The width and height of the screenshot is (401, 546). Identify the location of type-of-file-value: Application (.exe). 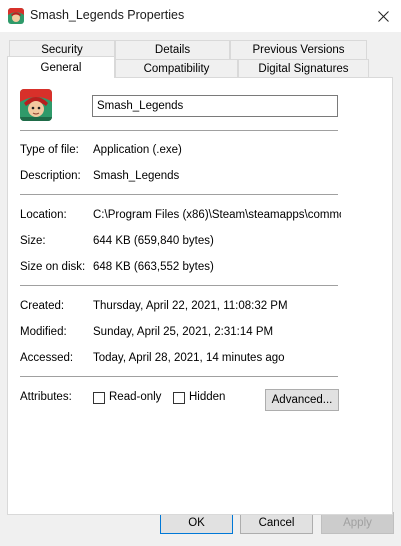
(137, 150).